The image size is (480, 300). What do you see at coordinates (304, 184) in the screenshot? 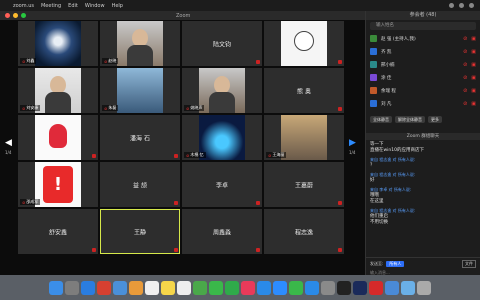
I see `video-tile: 王嘉蔚` at bounding box center [304, 184].